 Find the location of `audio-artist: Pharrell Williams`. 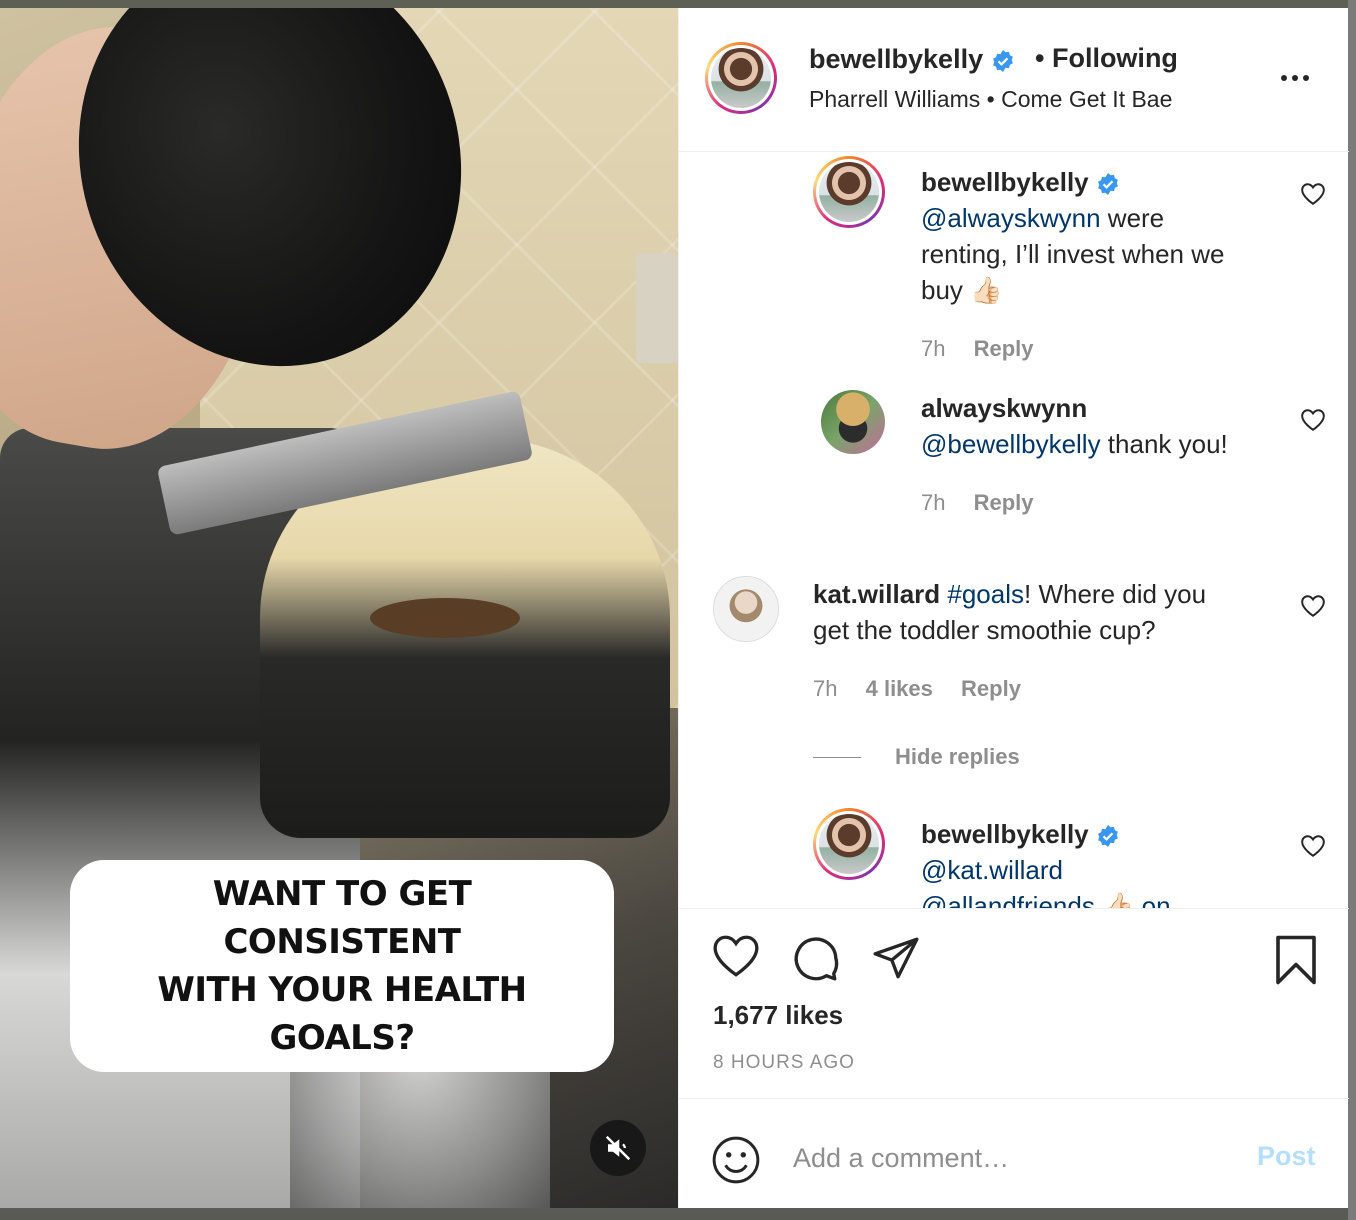

audio-artist: Pharrell Williams is located at coordinates (894, 99).